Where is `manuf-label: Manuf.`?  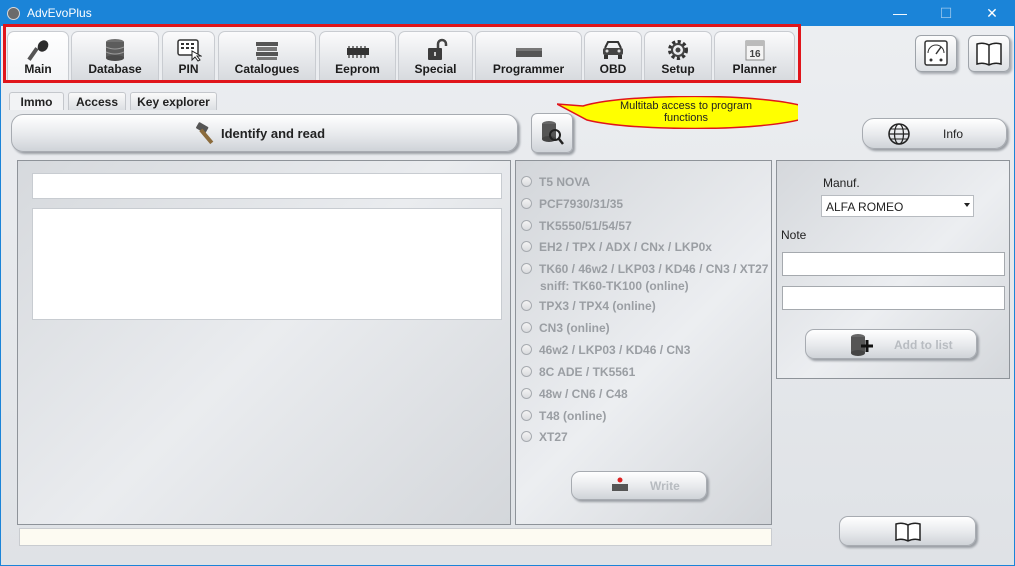
manuf-label: Manuf. is located at coordinates (841, 183).